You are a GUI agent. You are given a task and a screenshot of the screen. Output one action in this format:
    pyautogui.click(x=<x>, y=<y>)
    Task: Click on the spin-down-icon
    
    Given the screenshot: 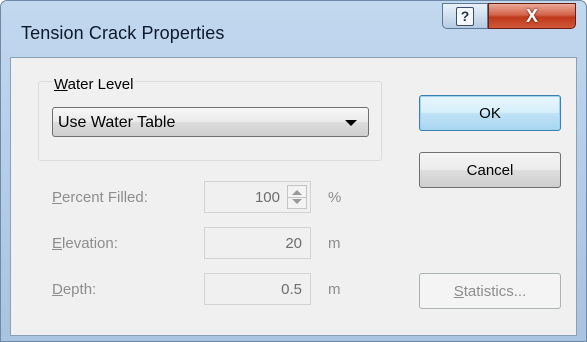 What is the action you would take?
    pyautogui.click(x=297, y=201)
    